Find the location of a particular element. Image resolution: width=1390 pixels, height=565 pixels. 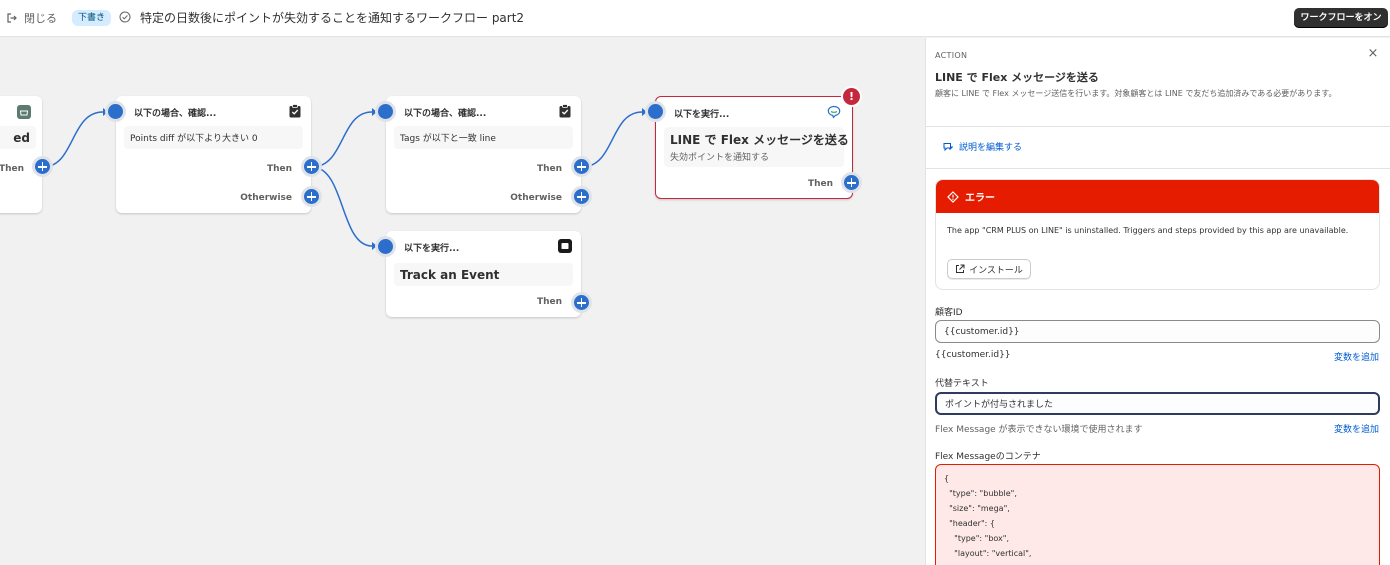

condition-text: Points diff が以下より大きい 0 is located at coordinates (213, 137).